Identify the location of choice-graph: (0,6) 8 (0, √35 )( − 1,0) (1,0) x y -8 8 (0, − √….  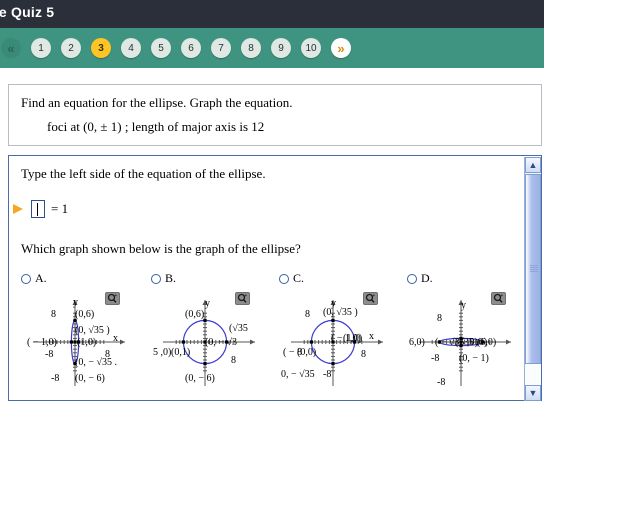
(79, 340).